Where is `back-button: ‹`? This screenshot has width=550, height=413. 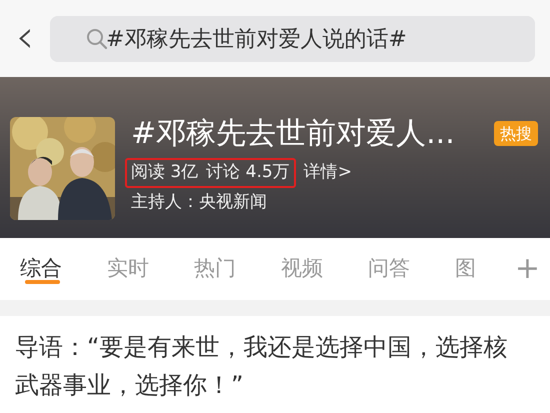
back-button: ‹ is located at coordinates (25, 35).